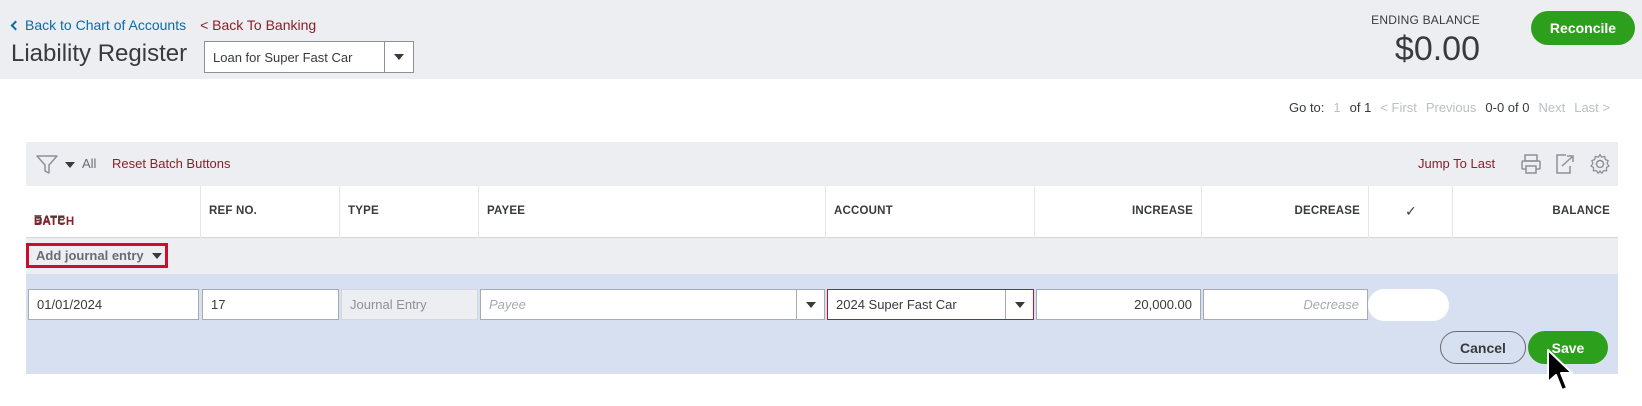 Image resolution: width=1642 pixels, height=406 pixels. I want to click on ref-no-field: 17, so click(270, 304).